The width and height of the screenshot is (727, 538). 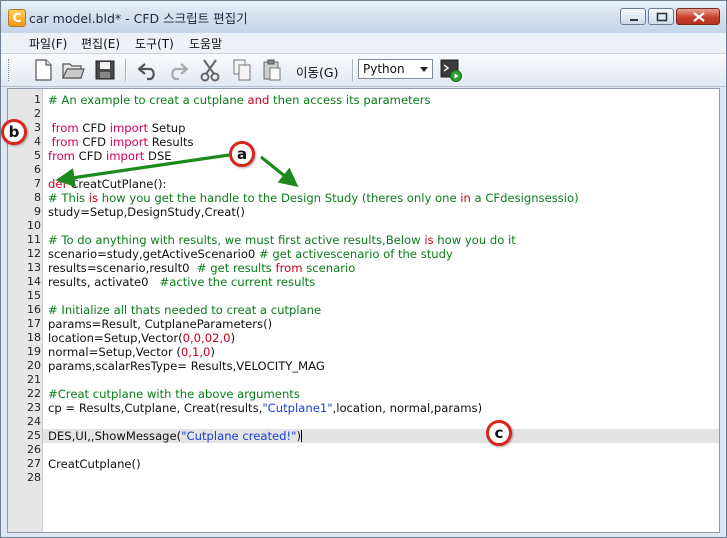 What do you see at coordinates (279, 171) in the screenshot?
I see `annotation-arrow-right` at bounding box center [279, 171].